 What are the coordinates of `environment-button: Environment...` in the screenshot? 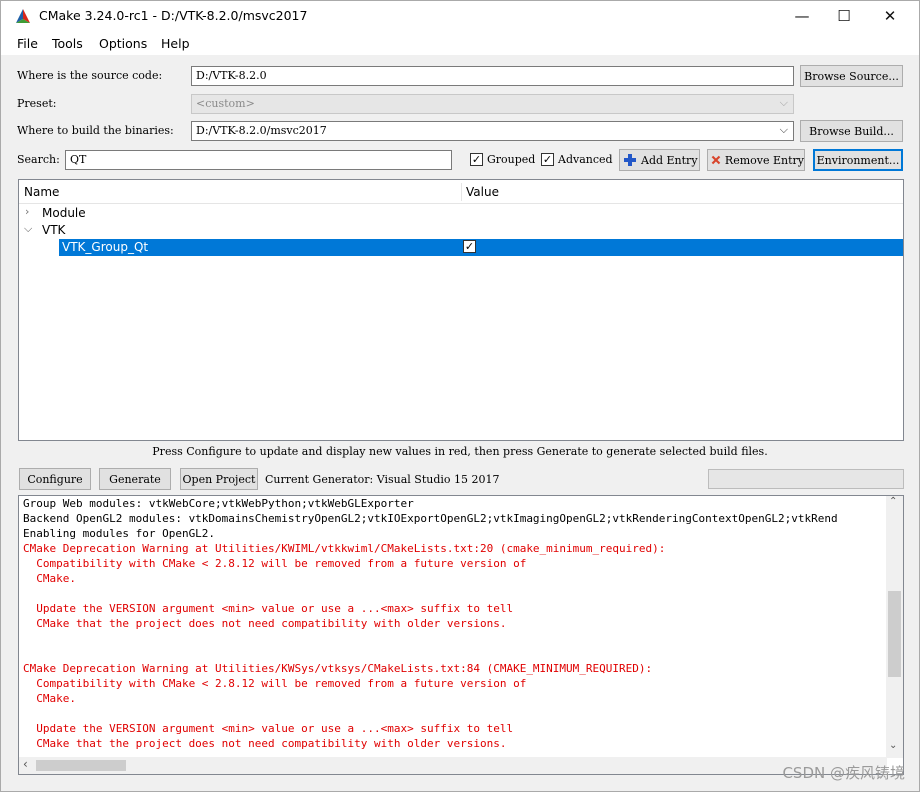 It's located at (858, 160).